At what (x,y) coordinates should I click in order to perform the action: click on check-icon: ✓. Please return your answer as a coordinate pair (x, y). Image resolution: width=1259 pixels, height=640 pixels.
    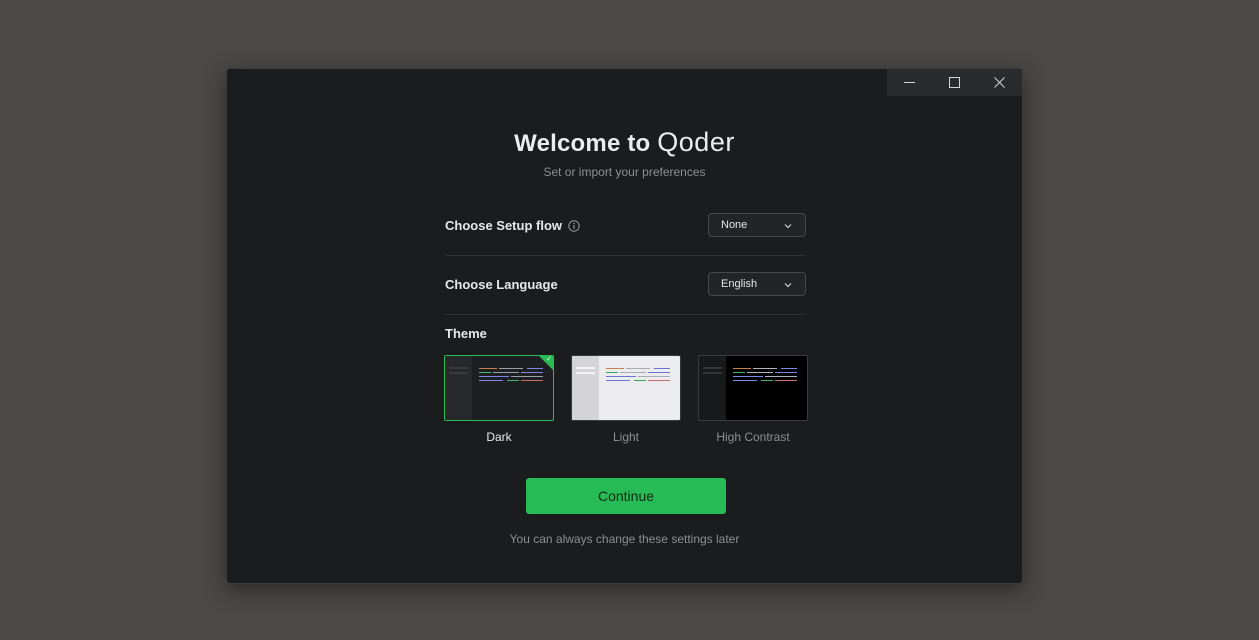
    Looking at the image, I should click on (549, 359).